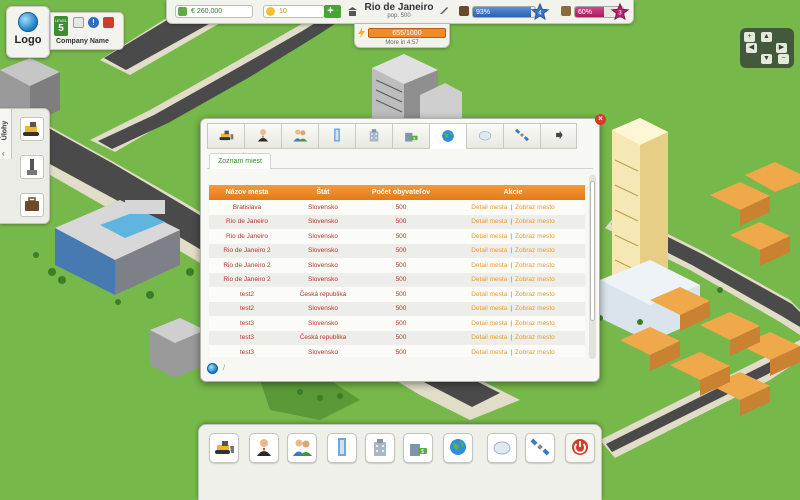 The image size is (800, 500). What do you see at coordinates (108, 22) in the screenshot?
I see `home-icon` at bounding box center [108, 22].